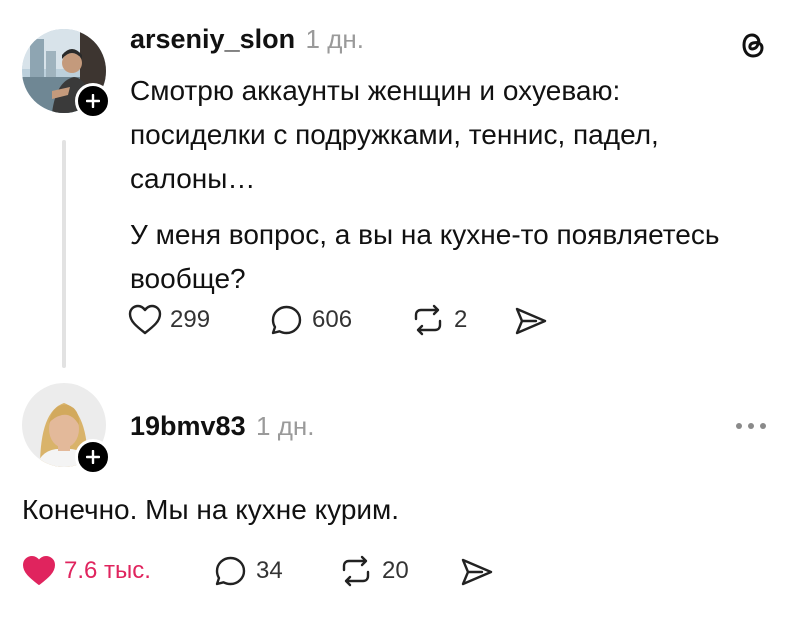  I want to click on post-comment-count: 606, so click(332, 319).